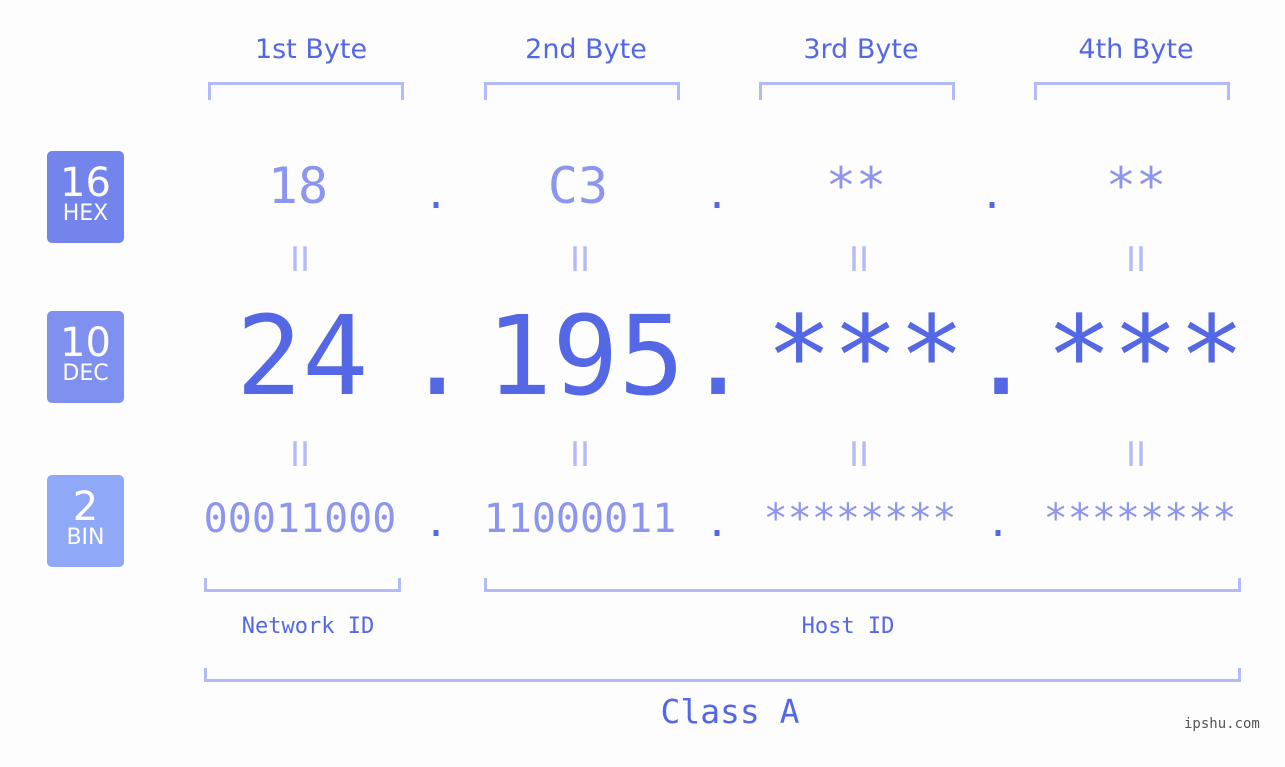 Image resolution: width=1285 pixels, height=767 pixels. Describe the element at coordinates (578, 186) in the screenshot. I see `hex-byte-2: C3` at that location.